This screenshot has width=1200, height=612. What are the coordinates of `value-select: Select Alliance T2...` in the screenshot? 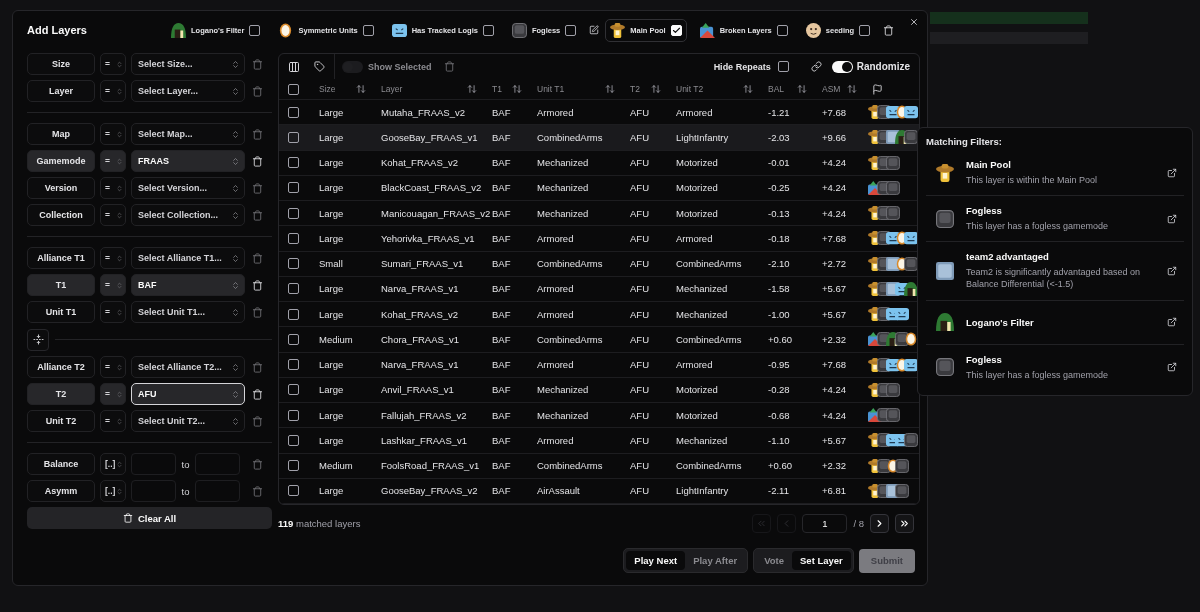 It's located at (188, 367).